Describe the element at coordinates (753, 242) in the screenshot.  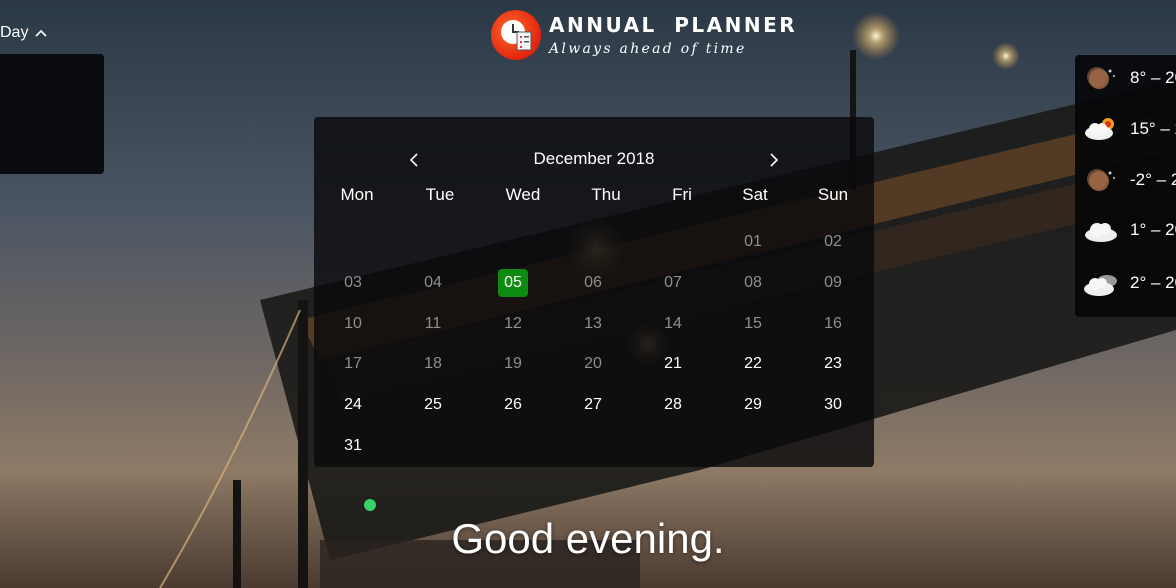
I see `calendar-day-01: 01` at that location.